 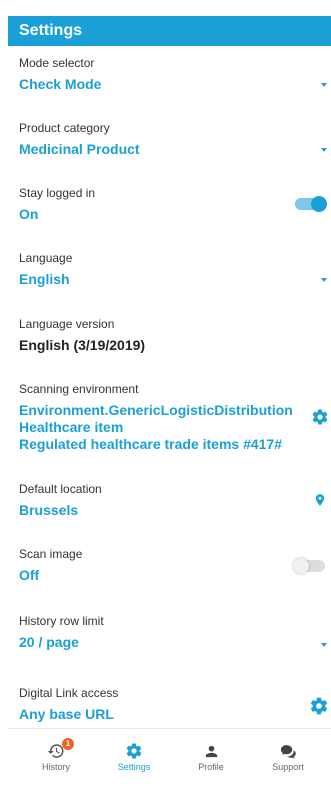 What do you see at coordinates (311, 204) in the screenshot?
I see `stay-logged-in-toggle` at bounding box center [311, 204].